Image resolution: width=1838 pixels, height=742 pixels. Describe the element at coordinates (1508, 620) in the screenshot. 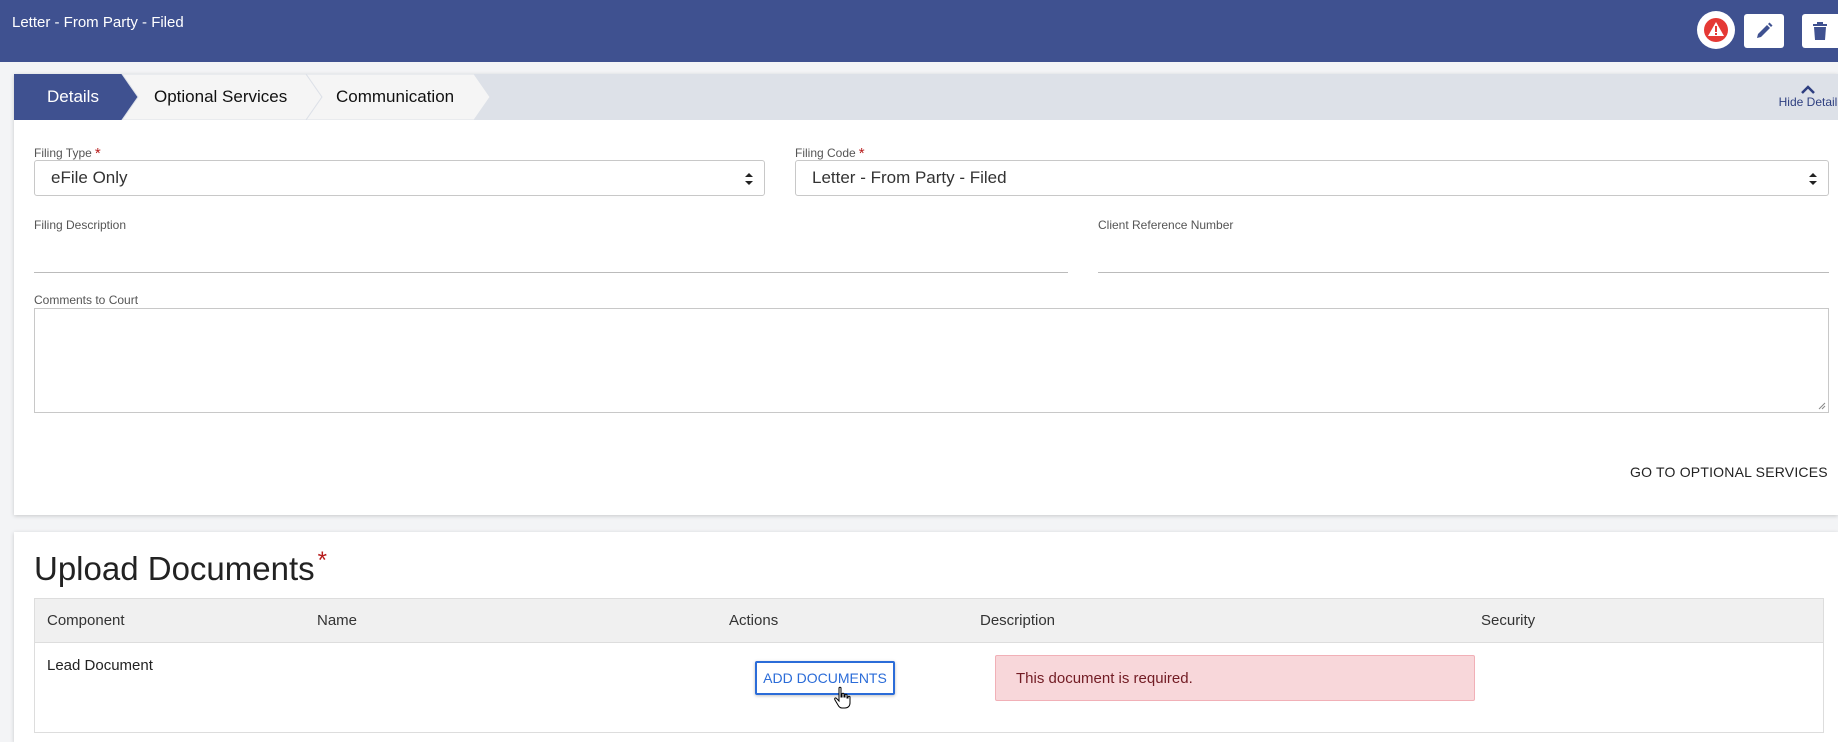

I see `column-security: Security` at that location.